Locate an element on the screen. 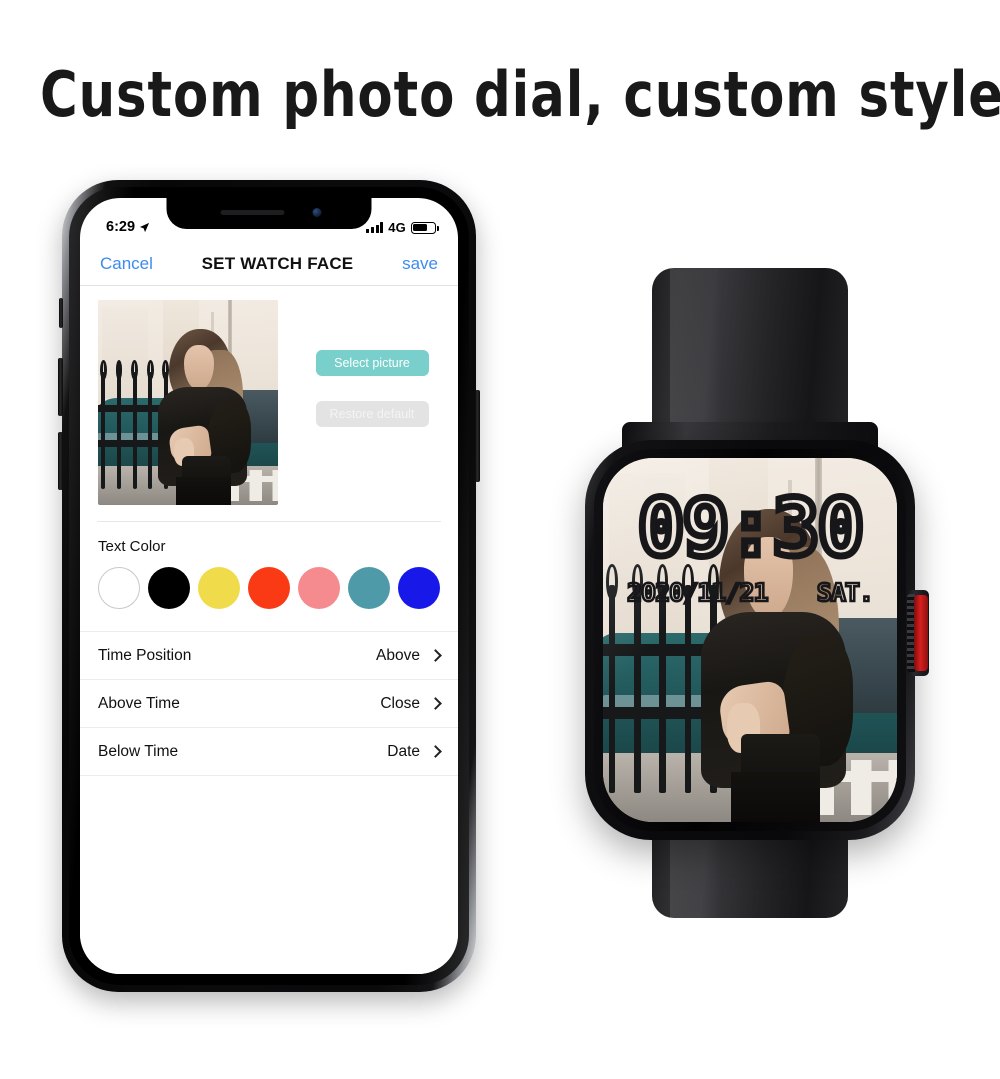 This screenshot has height=1079, width=1000. watch-face-subline: 2020/11/21 SAT. is located at coordinates (751, 593).